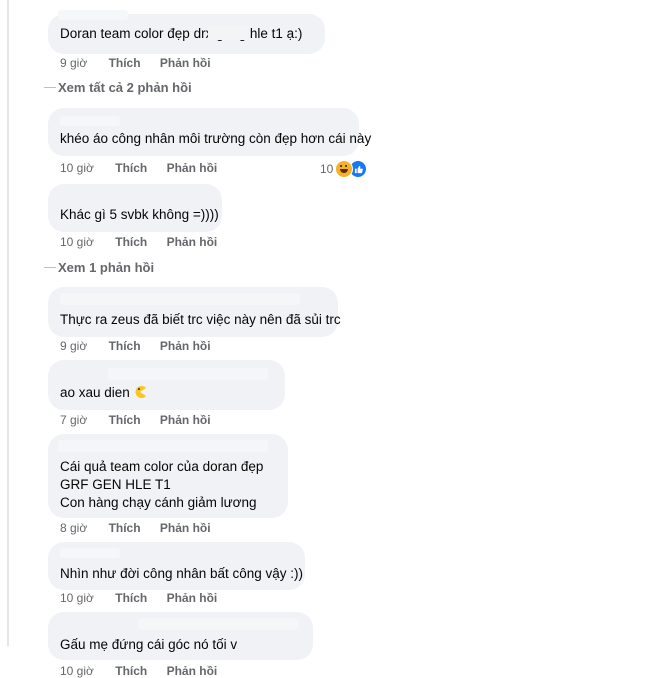 The image size is (671, 678). Describe the element at coordinates (158, 502) in the screenshot. I see `comment-text: Con hàng chạy cánh giảm lương` at that location.